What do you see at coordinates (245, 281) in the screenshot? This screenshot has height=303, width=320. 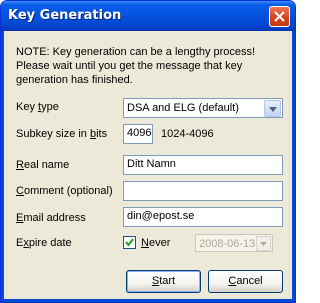 I see `cancel-button: Cancel` at bounding box center [245, 281].